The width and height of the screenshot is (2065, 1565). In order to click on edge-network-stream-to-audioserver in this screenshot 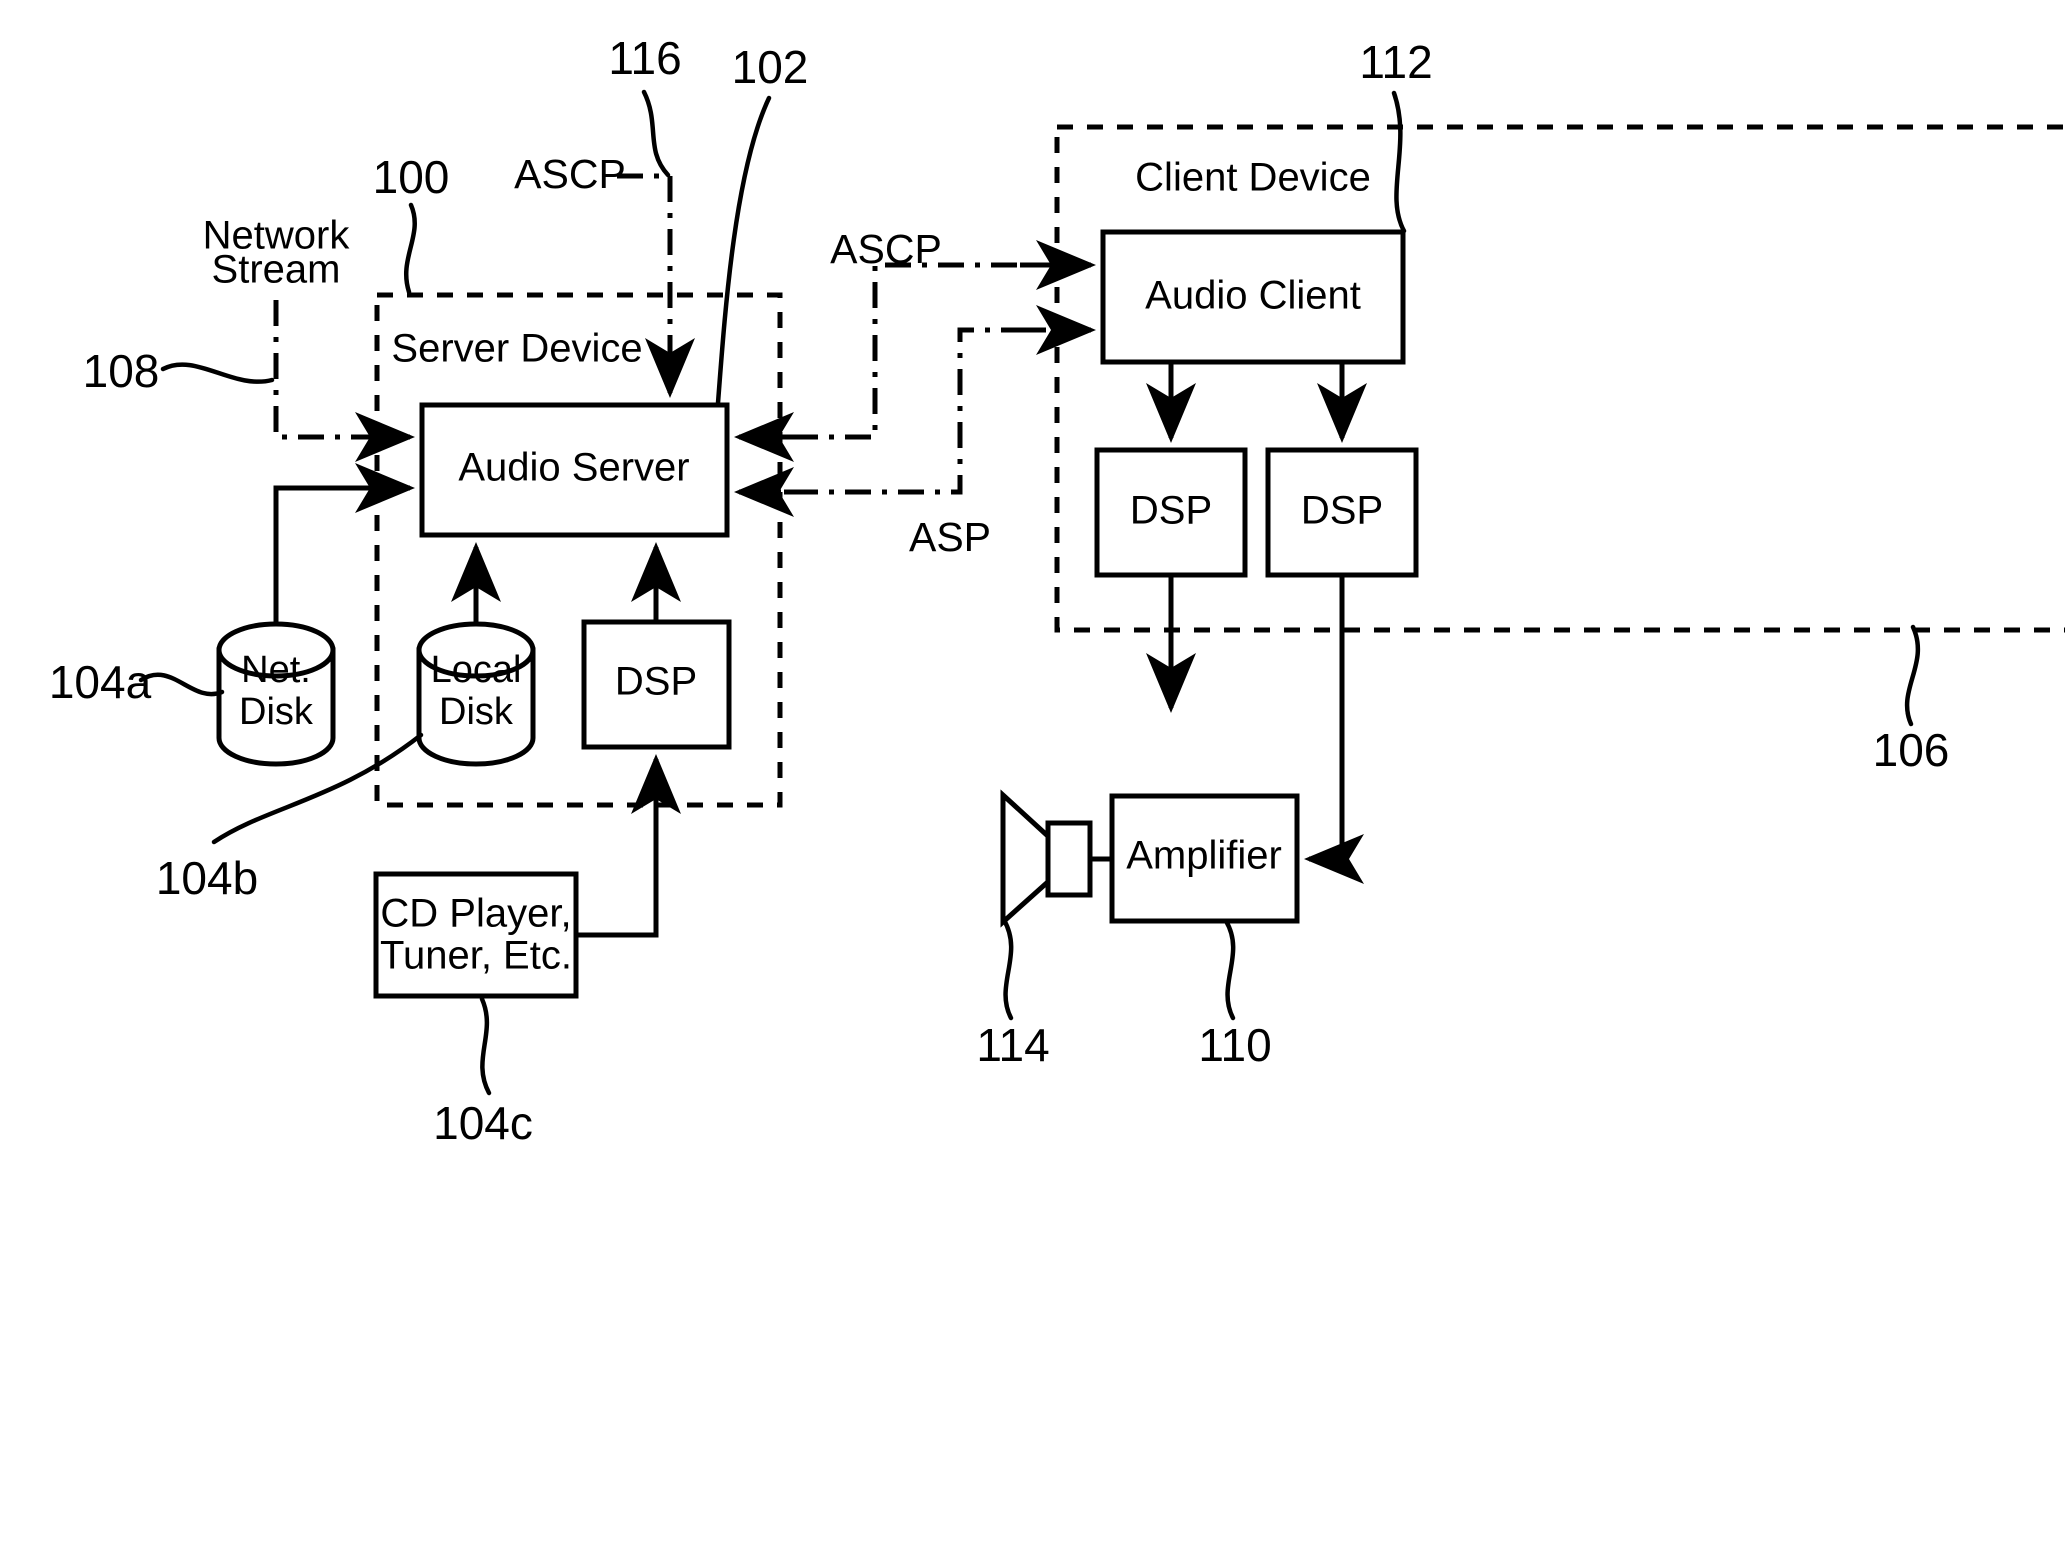, I will do `click(344, 381)`.